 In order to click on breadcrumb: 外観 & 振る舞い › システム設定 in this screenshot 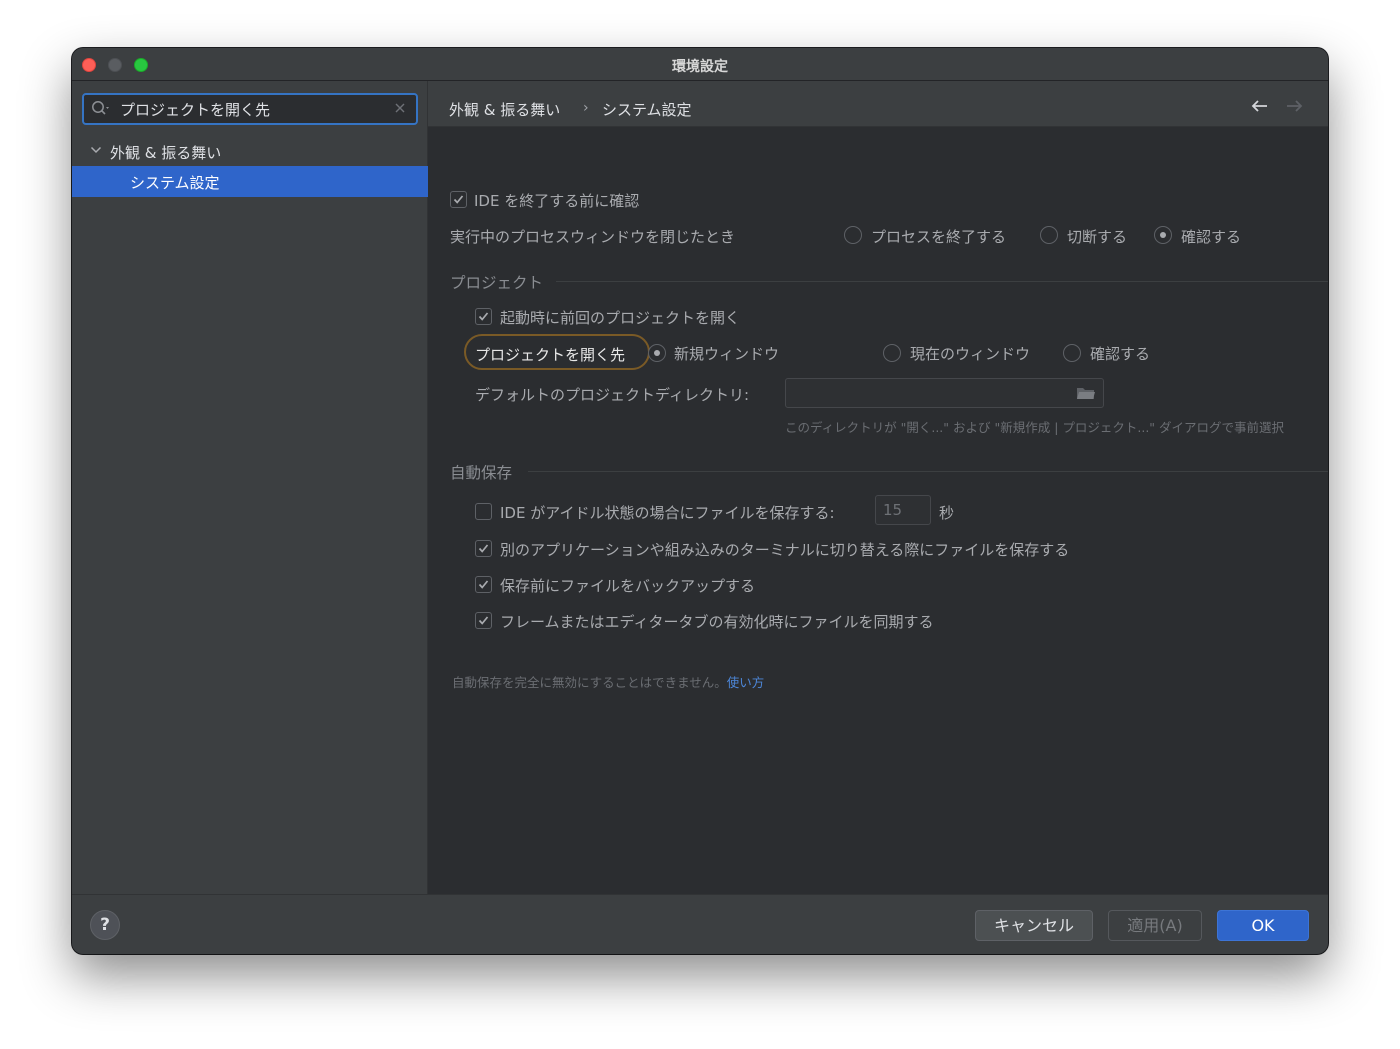, I will do `click(878, 104)`.